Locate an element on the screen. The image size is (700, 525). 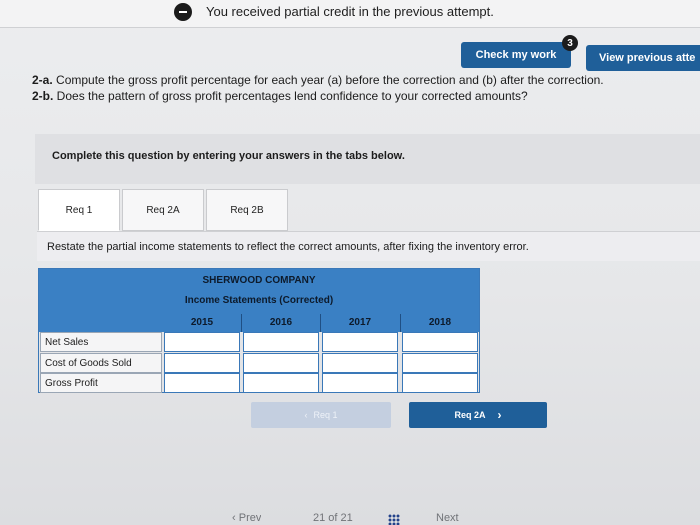
prev-req-button: ‹ Req 1 is located at coordinates (321, 415).